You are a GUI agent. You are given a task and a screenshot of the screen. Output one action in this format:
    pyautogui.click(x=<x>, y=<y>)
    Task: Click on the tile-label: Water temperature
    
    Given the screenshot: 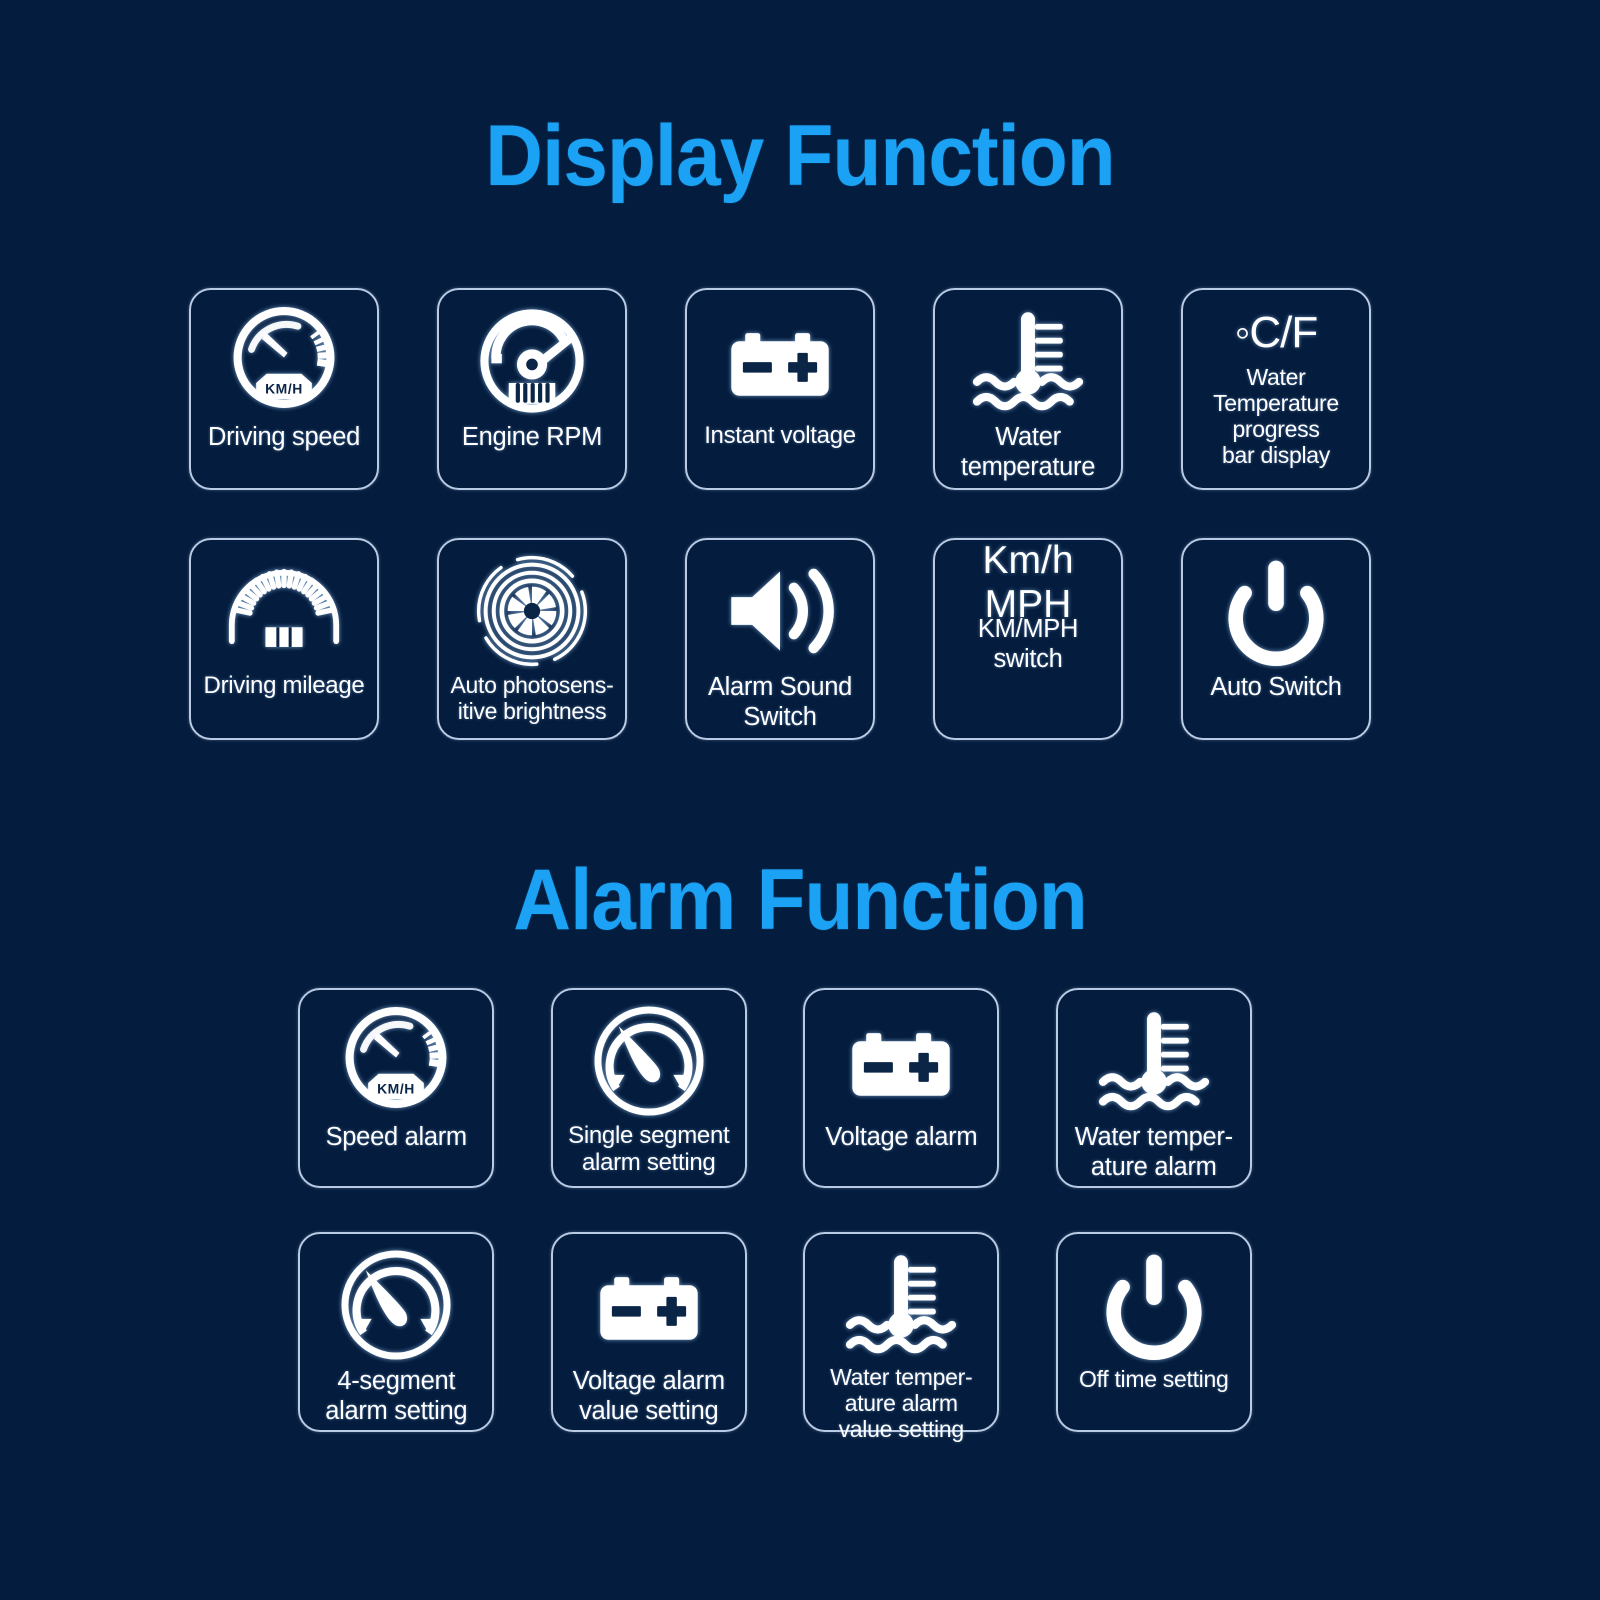 What is the action you would take?
    pyautogui.click(x=1028, y=452)
    